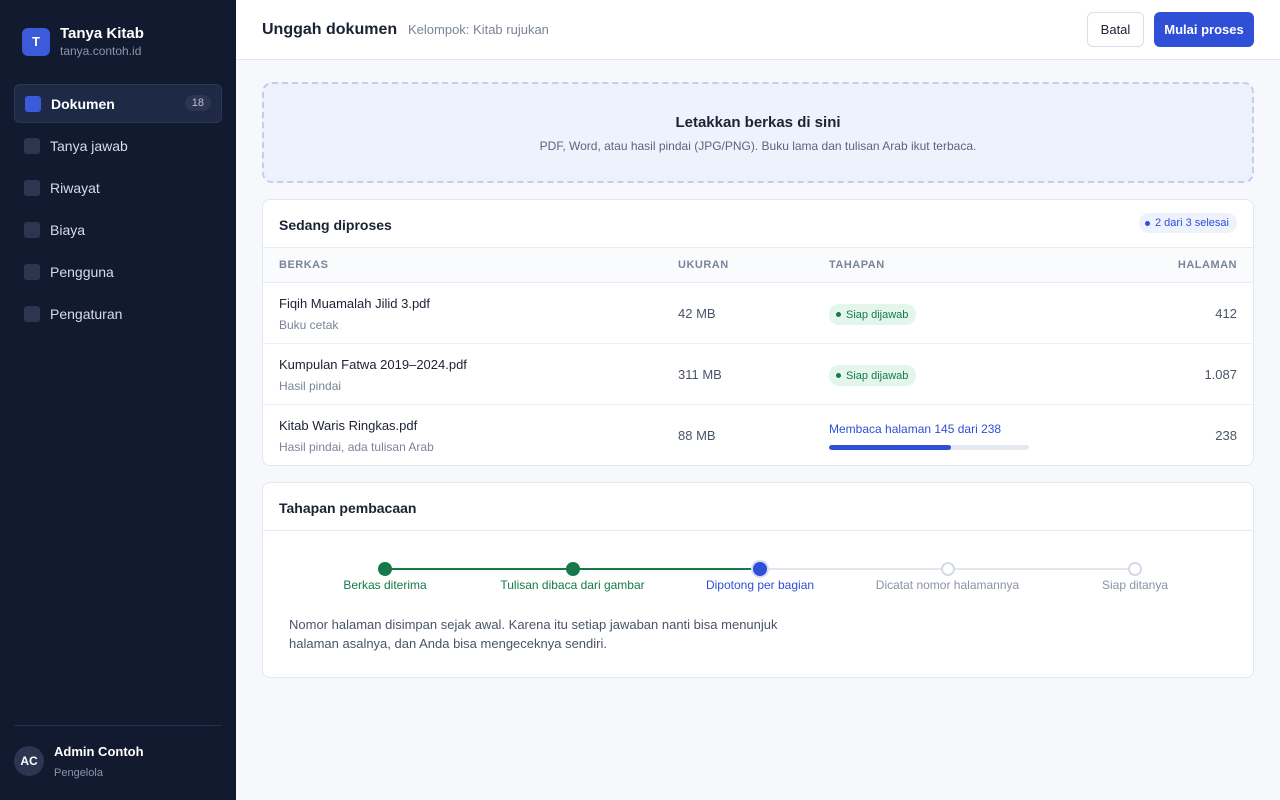 The height and width of the screenshot is (800, 1280). I want to click on billing-icon, so click(32, 229).